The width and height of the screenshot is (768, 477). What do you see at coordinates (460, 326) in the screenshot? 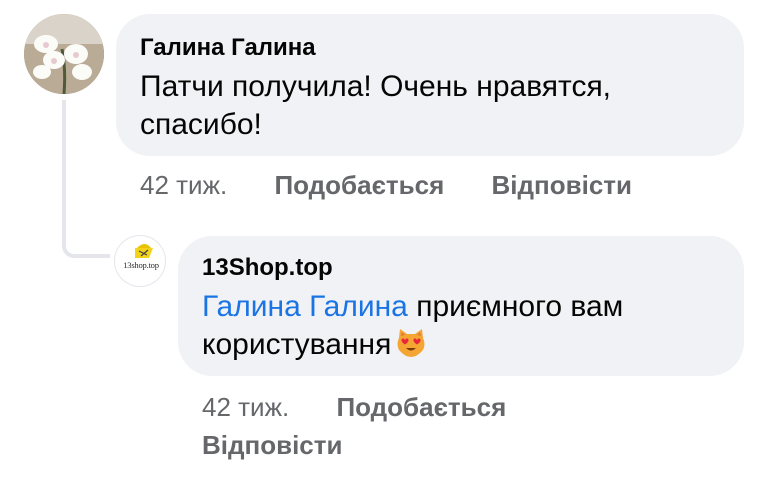
I see `comment-text: Галина Галина приємного вам користування` at bounding box center [460, 326].